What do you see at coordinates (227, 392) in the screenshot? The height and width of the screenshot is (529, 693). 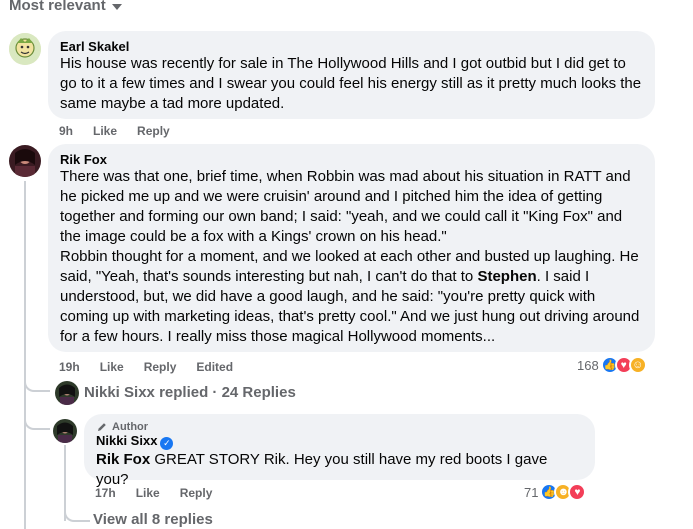 I see `replies-summary-text: replied · 24 Replies` at bounding box center [227, 392].